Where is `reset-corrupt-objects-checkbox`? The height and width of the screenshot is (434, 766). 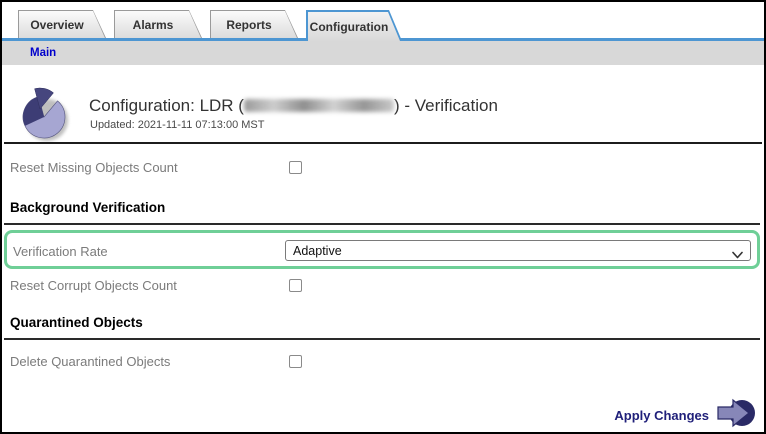
reset-corrupt-objects-checkbox is located at coordinates (295, 285).